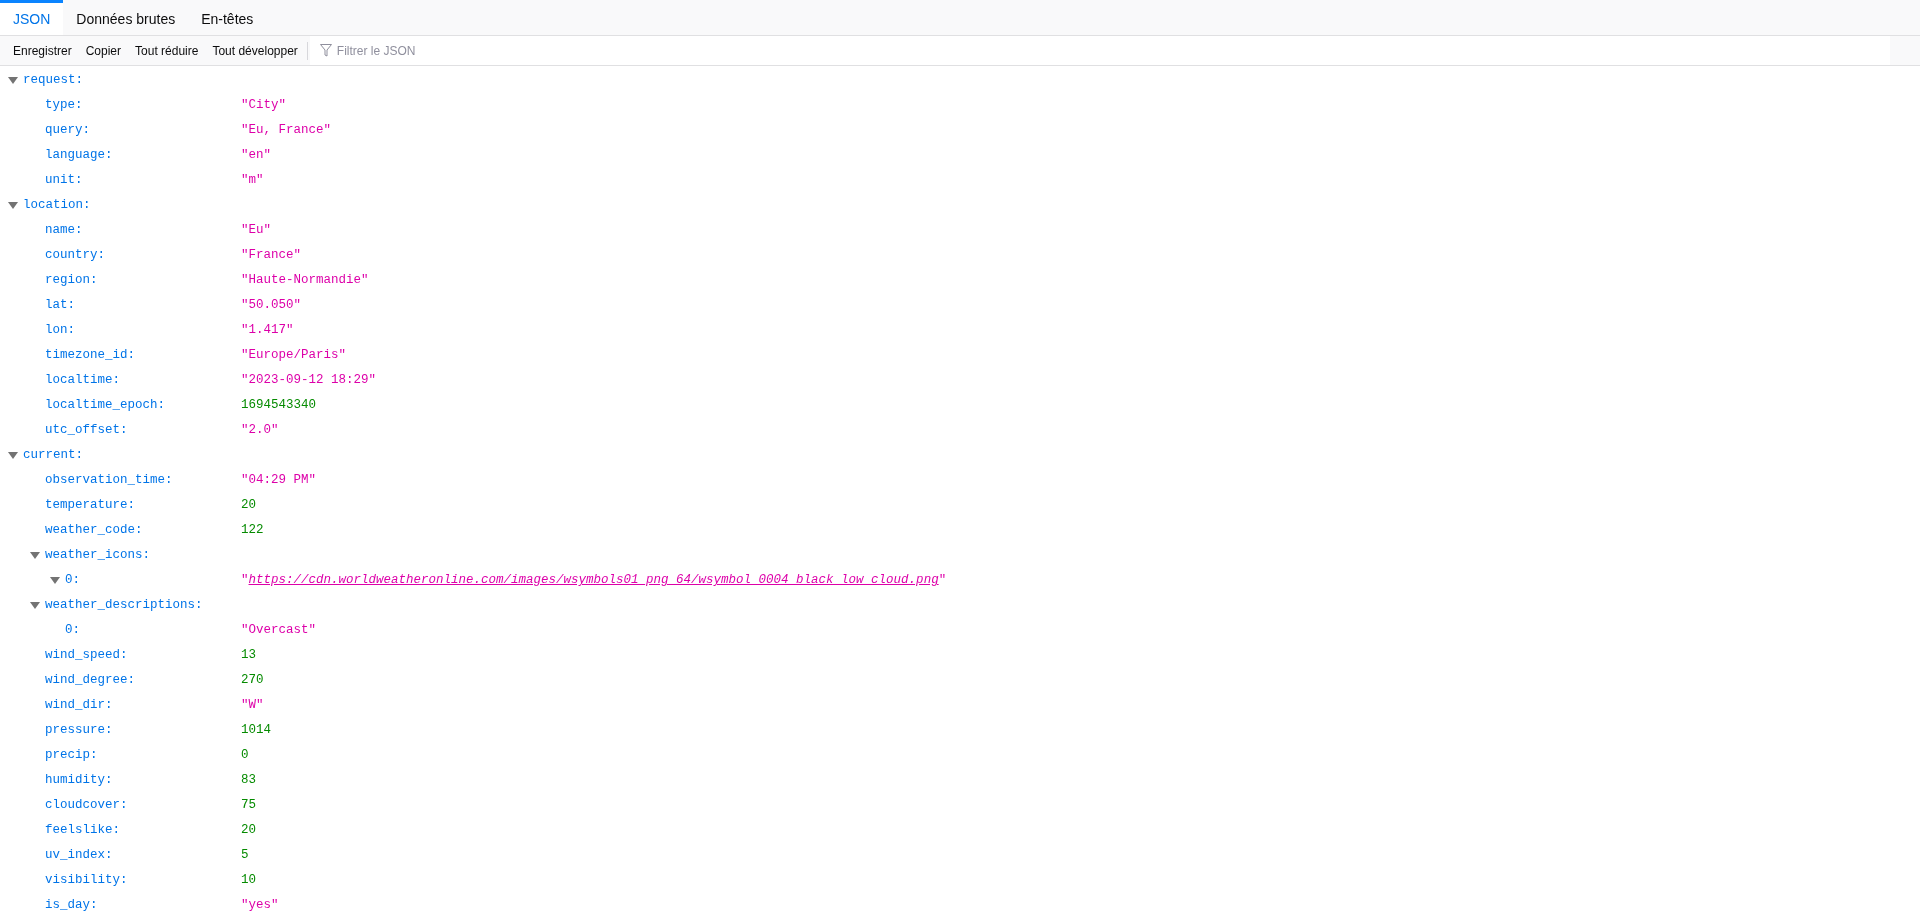 The height and width of the screenshot is (919, 1920). I want to click on json-value: 122, so click(252, 531).